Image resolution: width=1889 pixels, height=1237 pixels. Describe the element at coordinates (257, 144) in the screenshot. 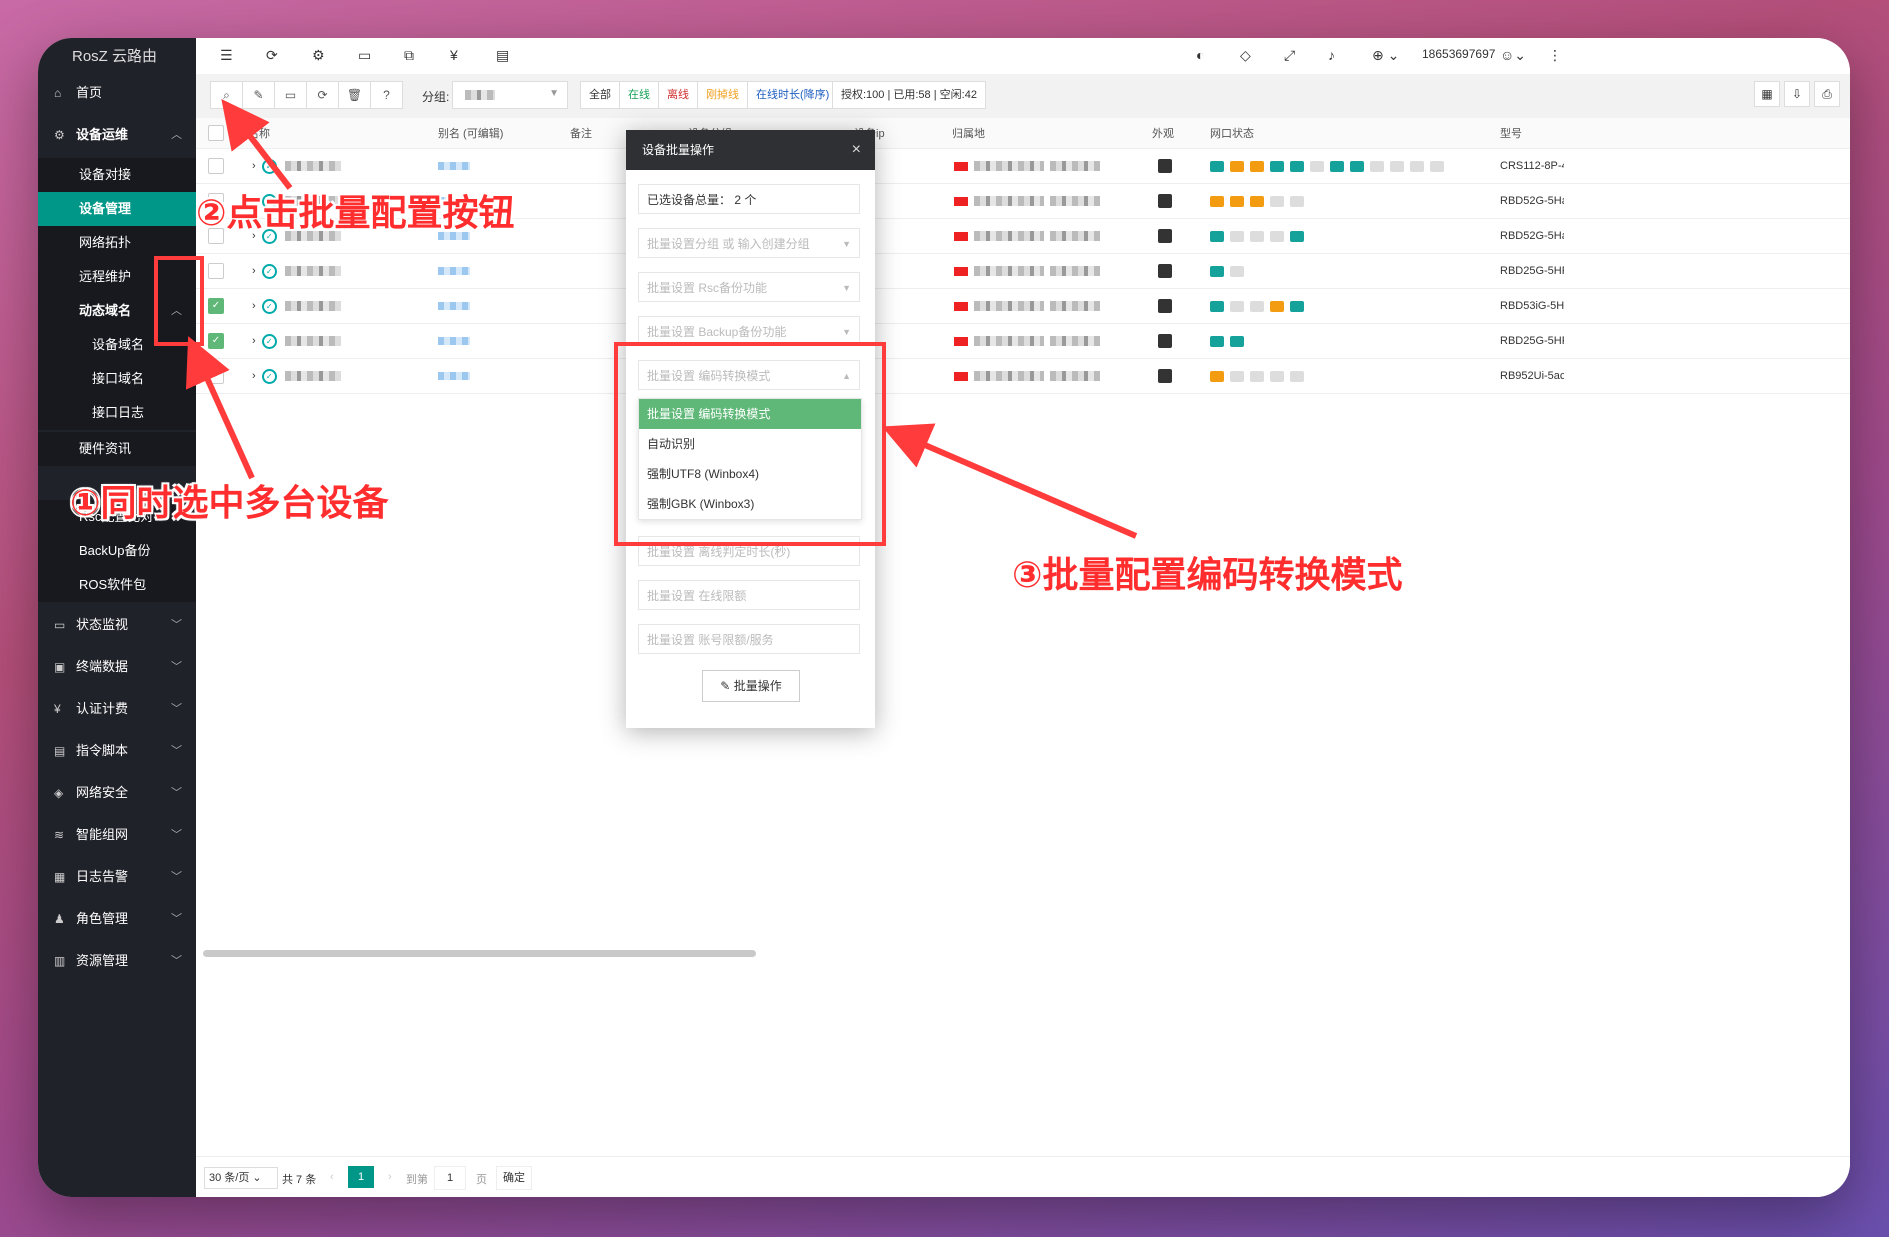

I see `arrow-to-batch-button` at that location.